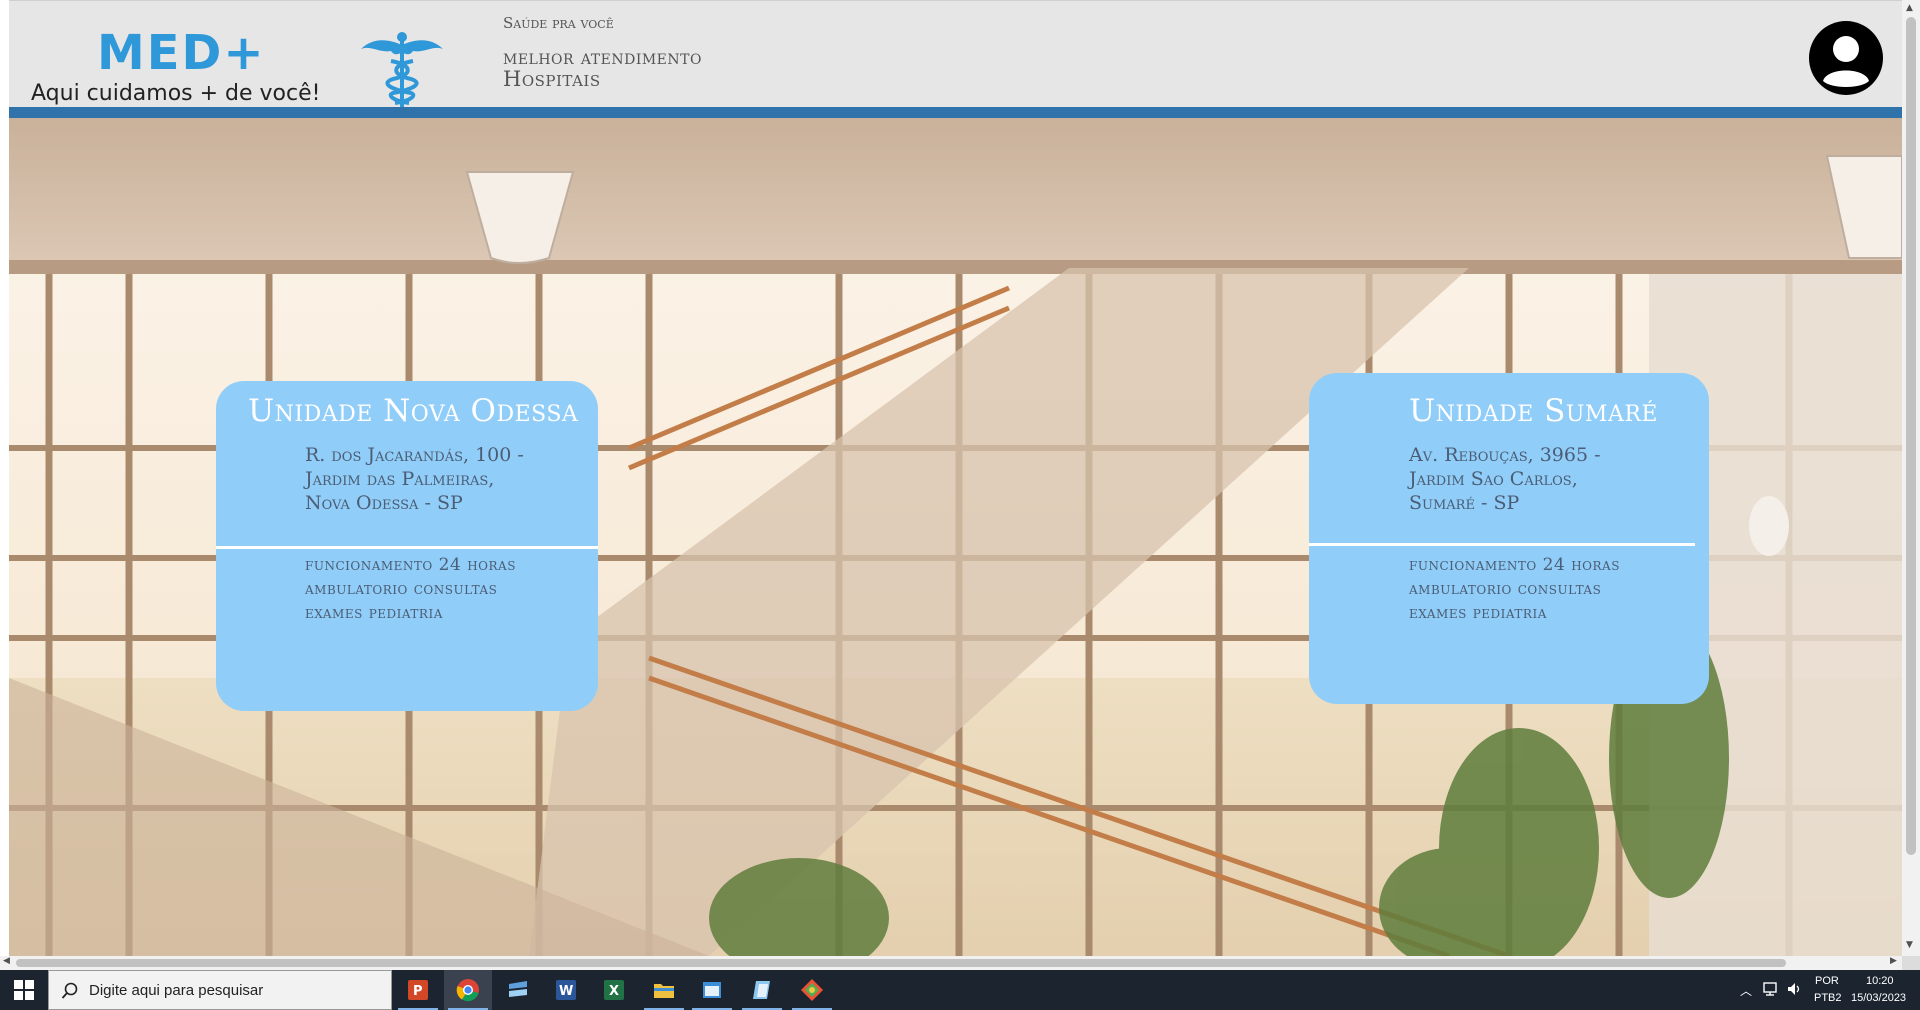 This screenshot has width=1920, height=1010. Describe the element at coordinates (6, 961) in the screenshot. I see `scroll-left-icon: ◀` at that location.